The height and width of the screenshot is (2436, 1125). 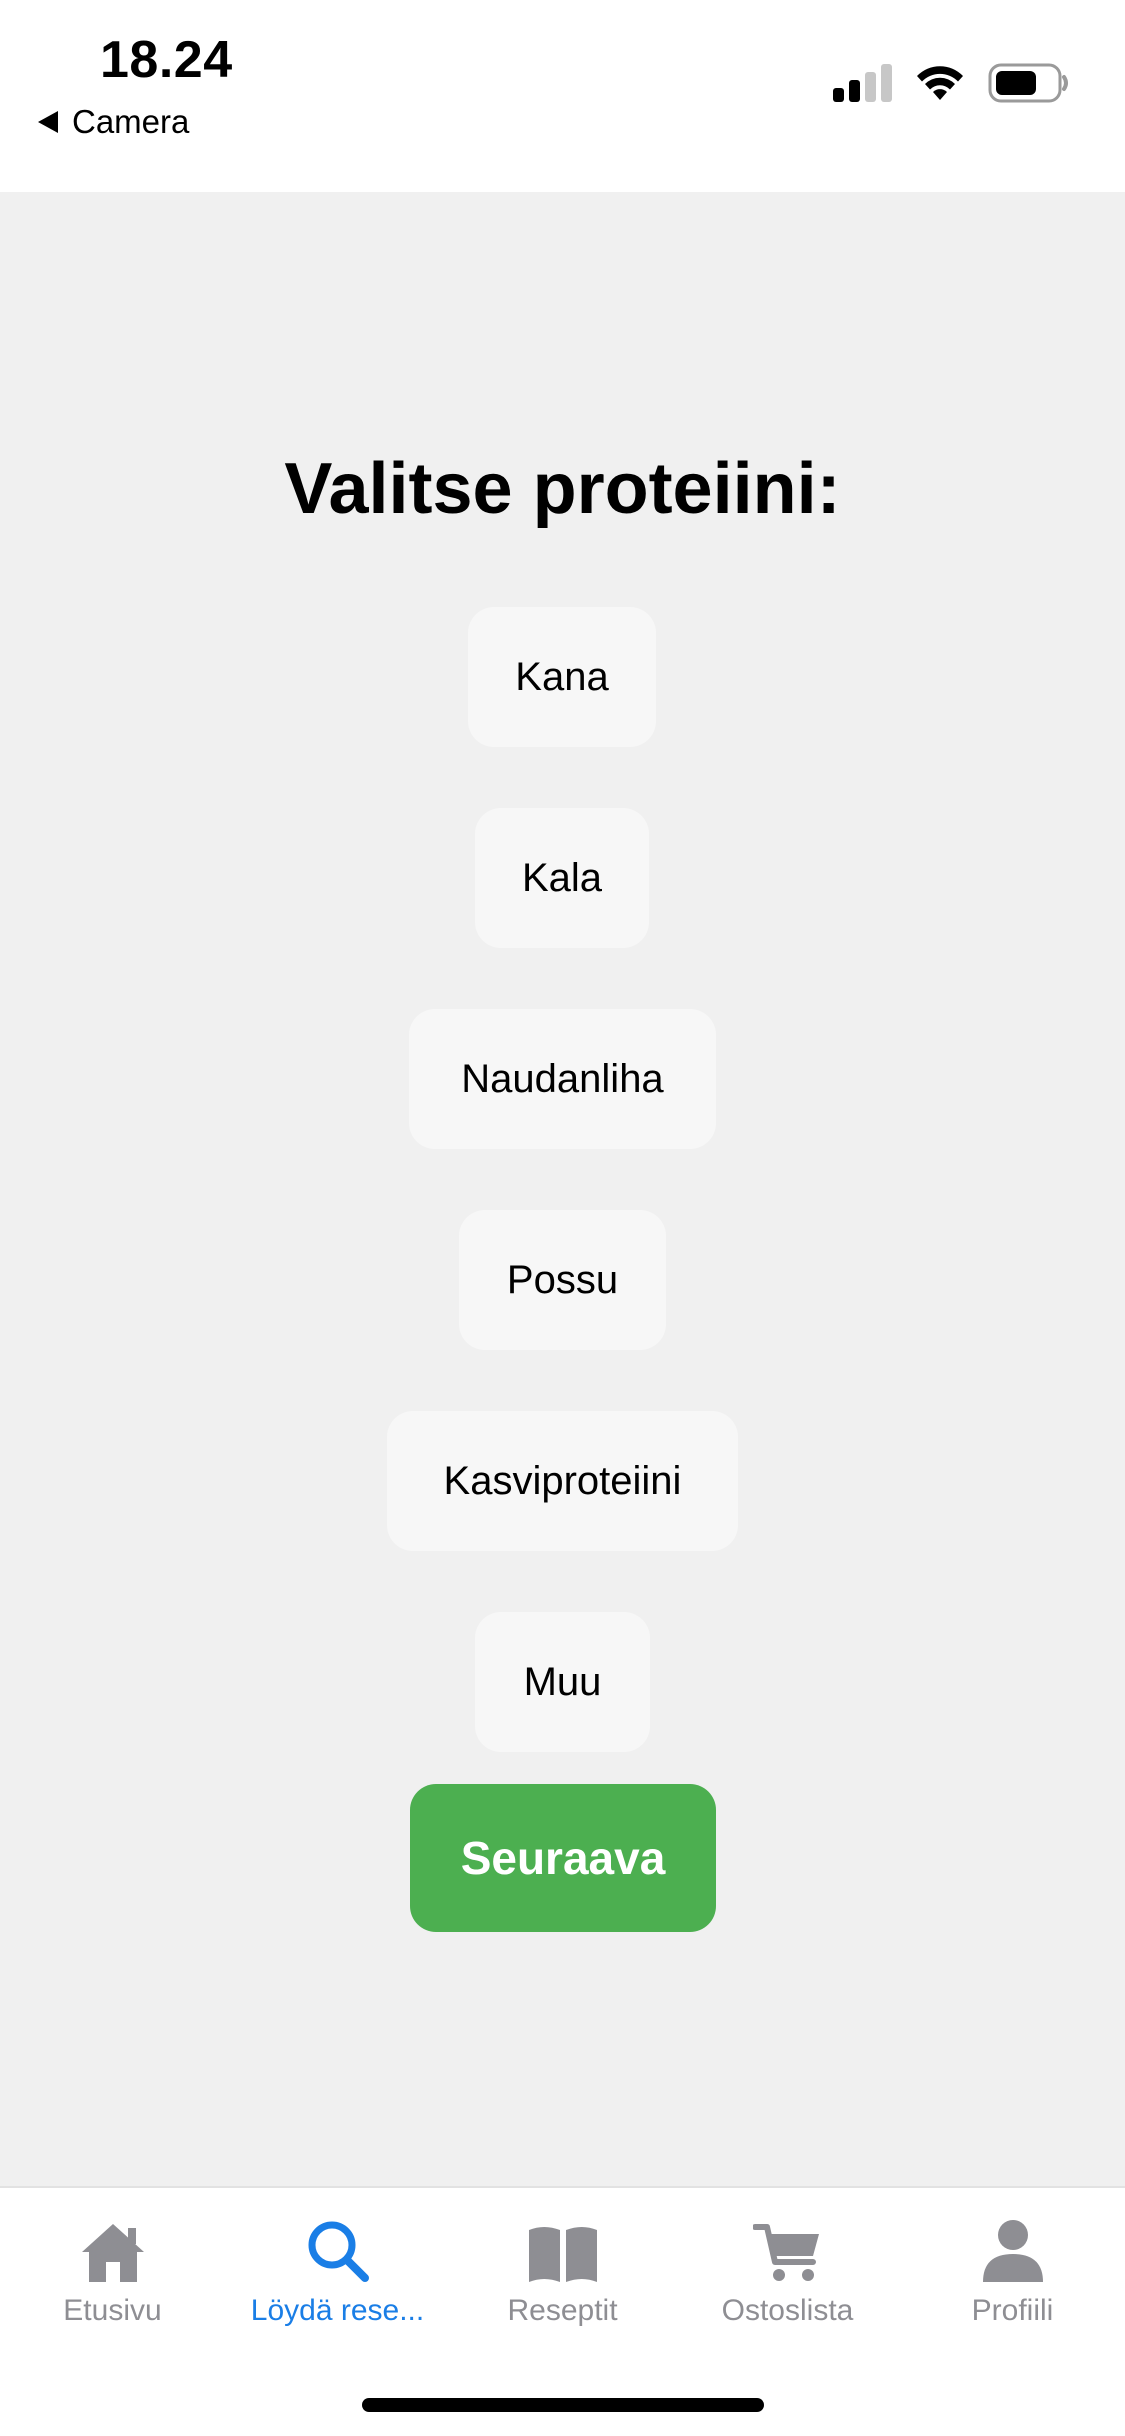 I want to click on tab-etusivu: Etusivu, so click(x=112, y=2263).